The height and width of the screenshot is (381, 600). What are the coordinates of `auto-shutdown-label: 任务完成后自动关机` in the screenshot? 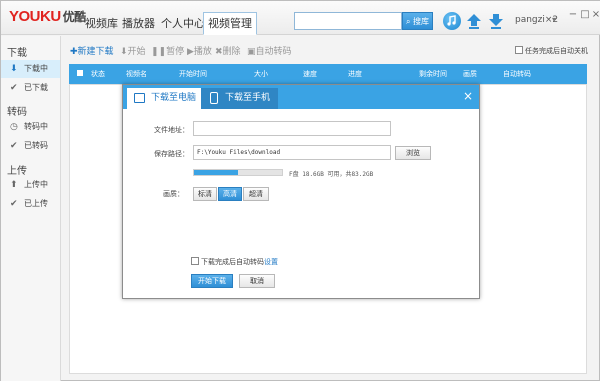 It's located at (556, 51).